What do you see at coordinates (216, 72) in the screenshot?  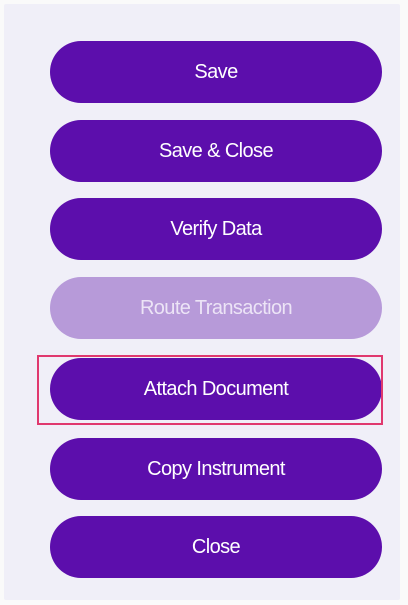 I see `save-button: Save` at bounding box center [216, 72].